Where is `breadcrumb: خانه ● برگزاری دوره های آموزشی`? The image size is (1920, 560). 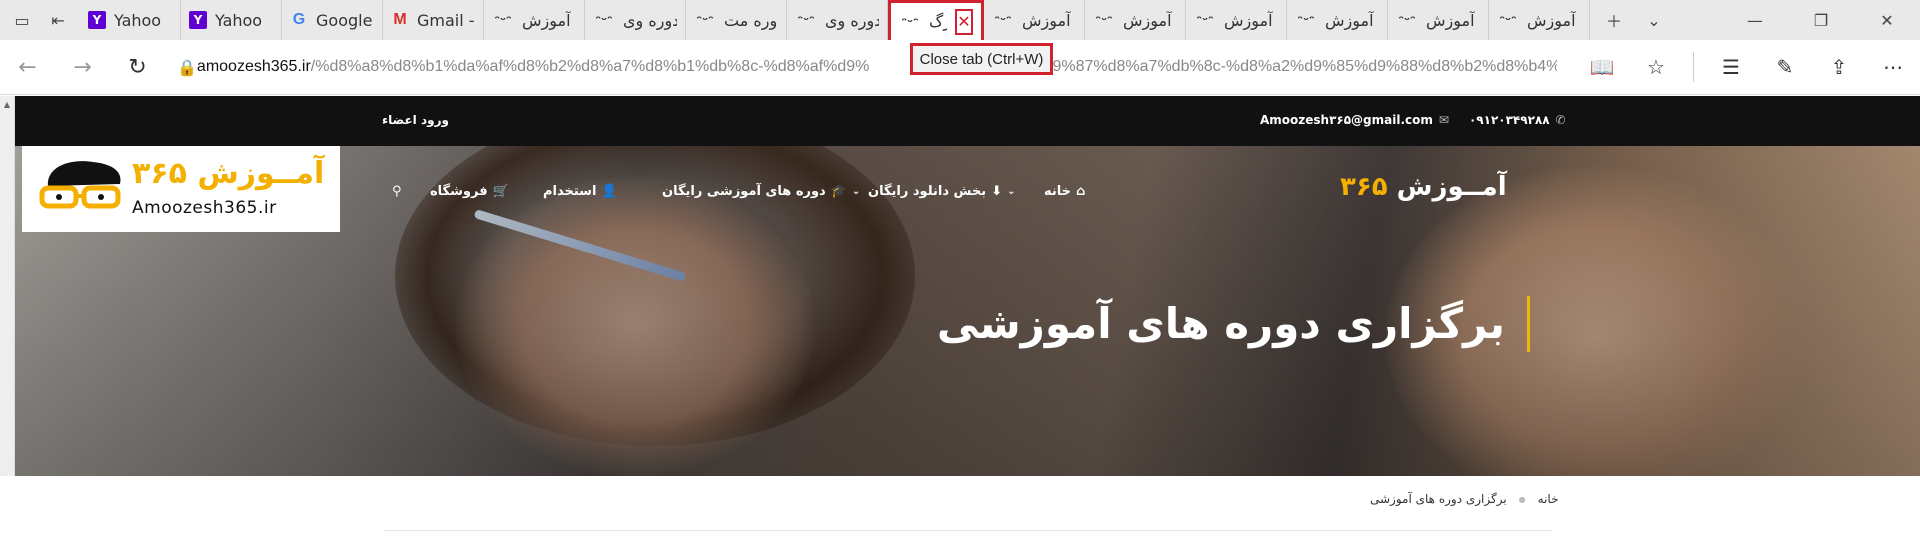 breadcrumb: خانه ● برگزاری دوره های آموزشی is located at coordinates (1464, 499).